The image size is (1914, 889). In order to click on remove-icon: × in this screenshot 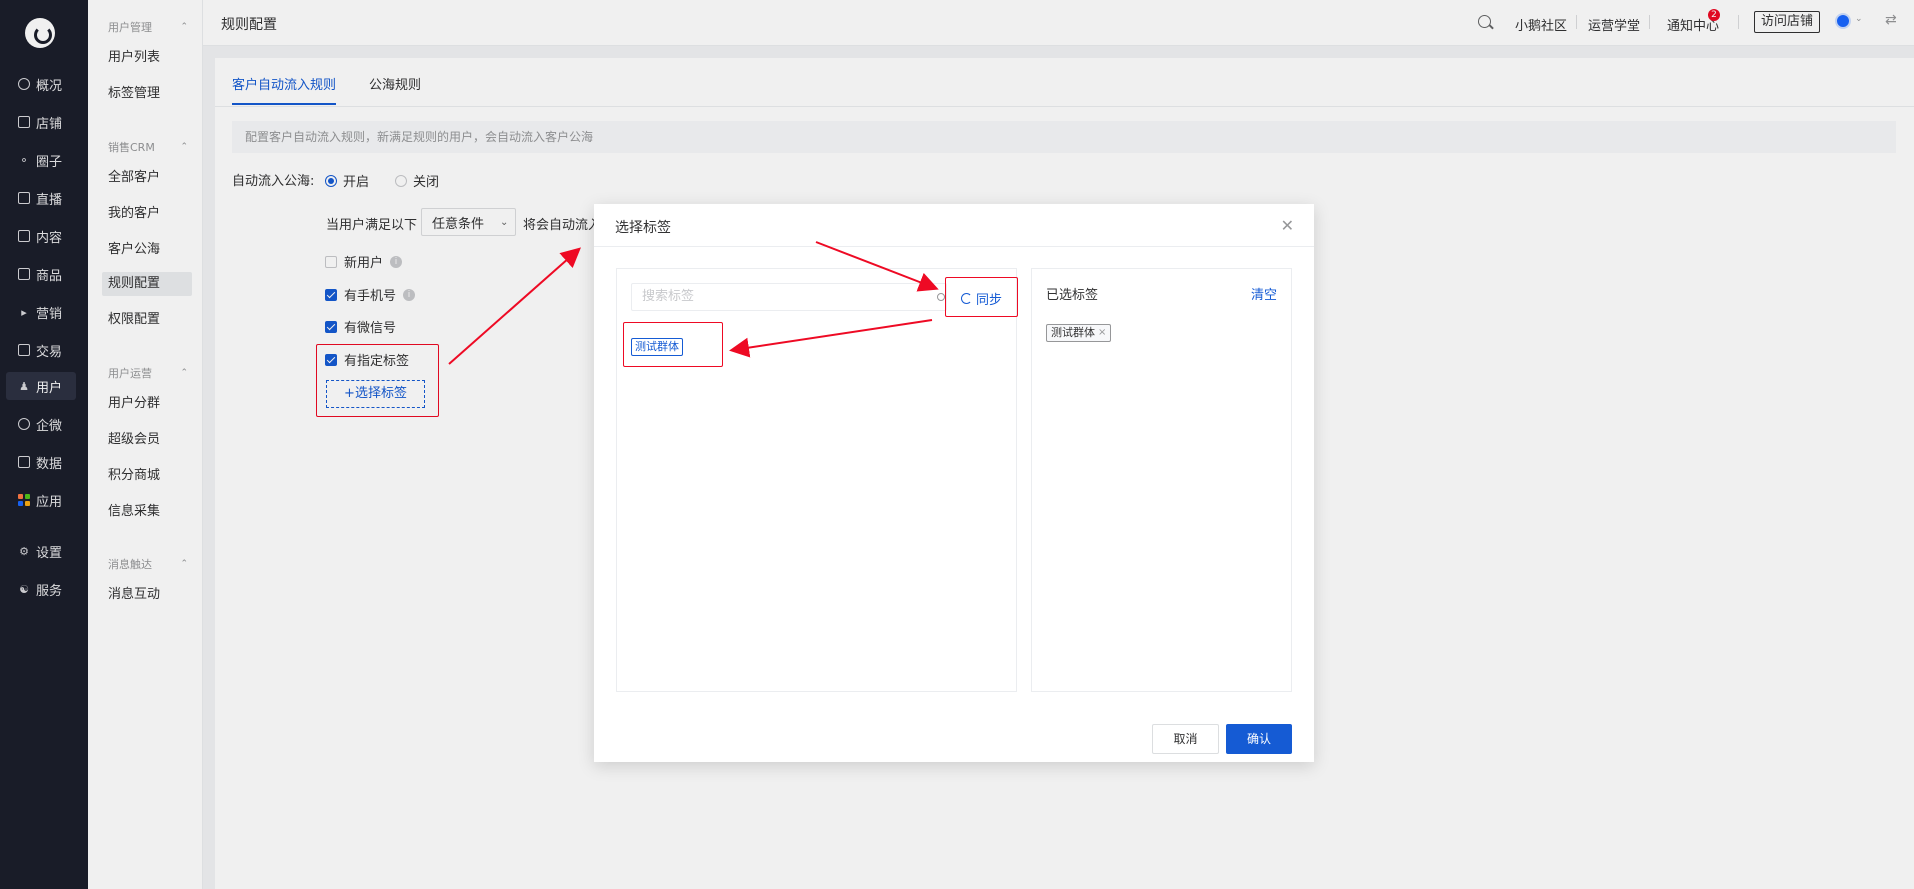, I will do `click(1102, 333)`.